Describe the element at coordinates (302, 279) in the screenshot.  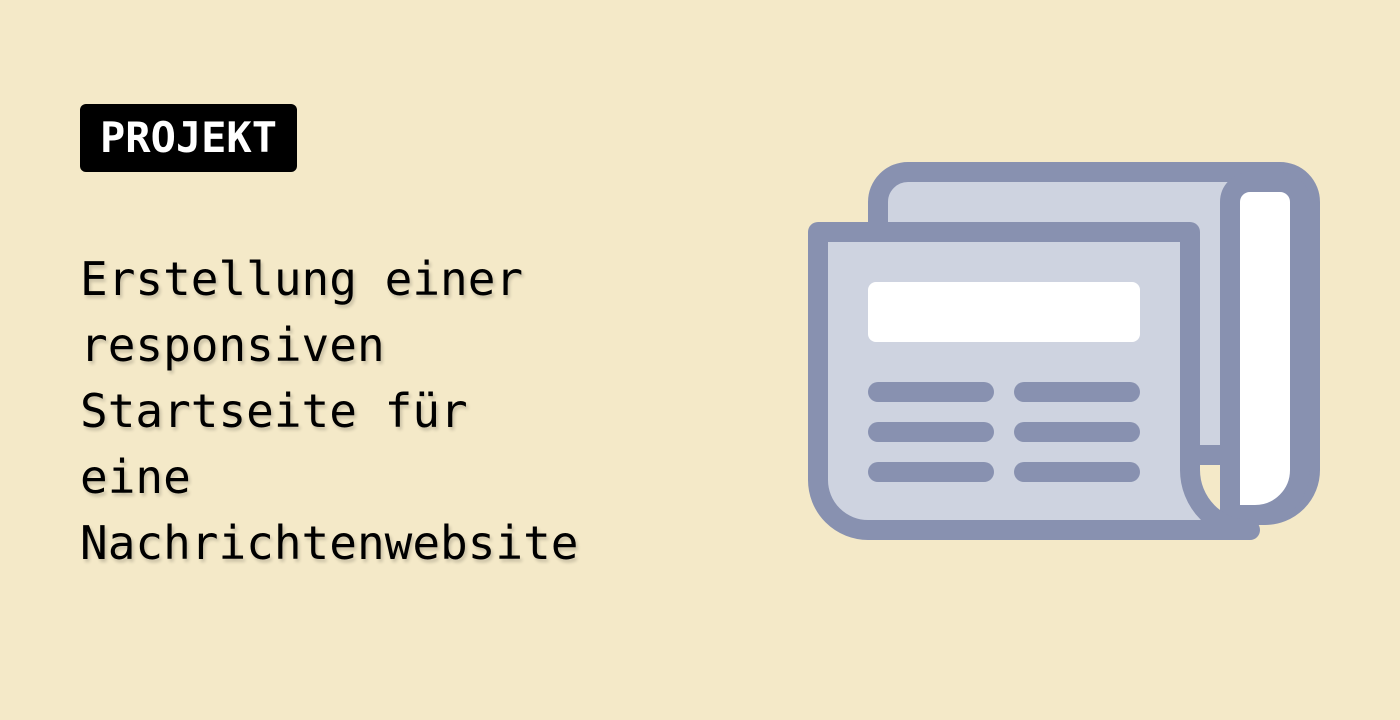
I see `title-line: Erstellung einer` at that location.